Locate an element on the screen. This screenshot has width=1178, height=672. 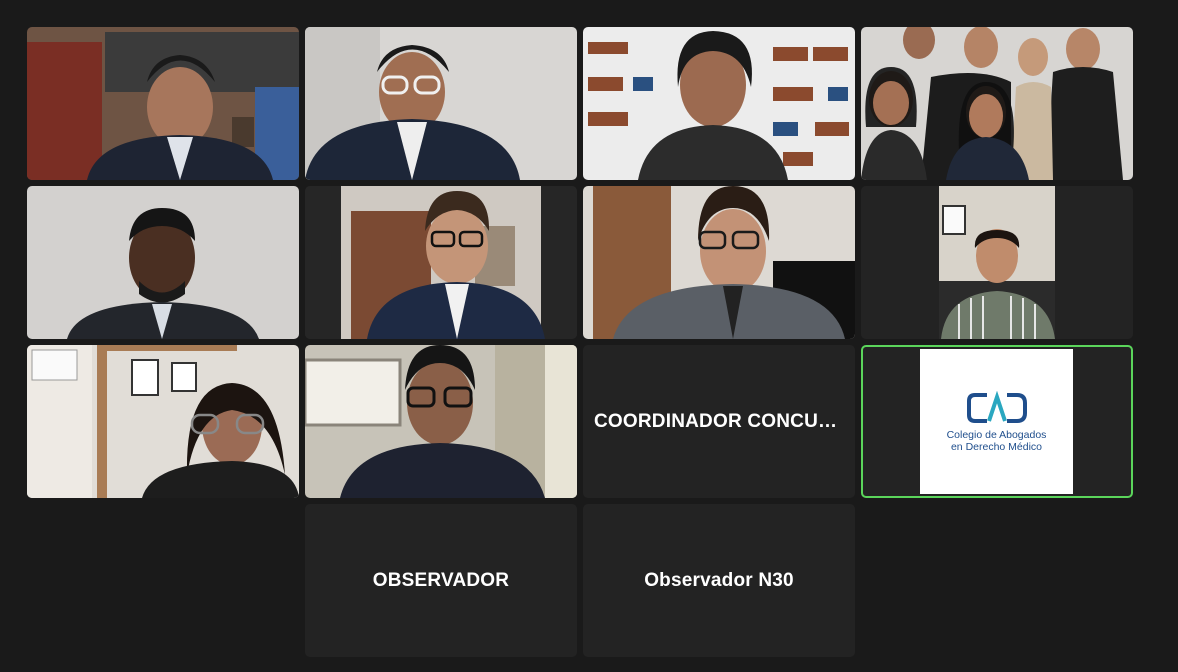
logo-line-2: en Derecho Médico is located at coordinates (996, 446).